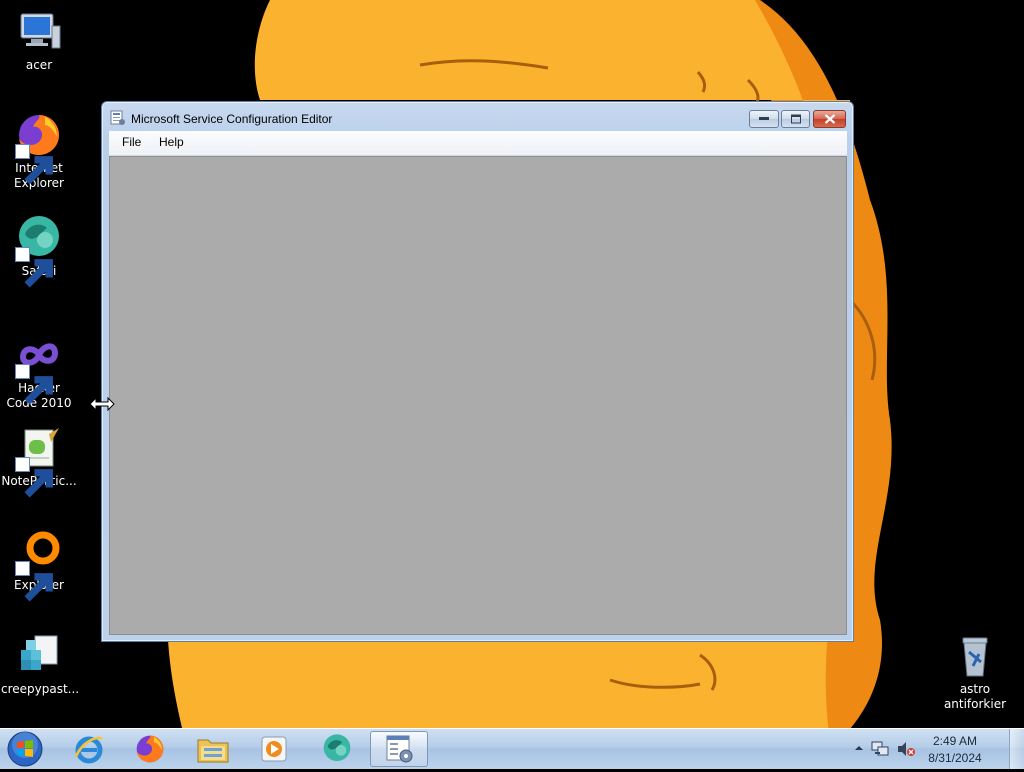 The image size is (1024, 772). Describe the element at coordinates (975, 656) in the screenshot. I see `recycle-bin-icon` at that location.